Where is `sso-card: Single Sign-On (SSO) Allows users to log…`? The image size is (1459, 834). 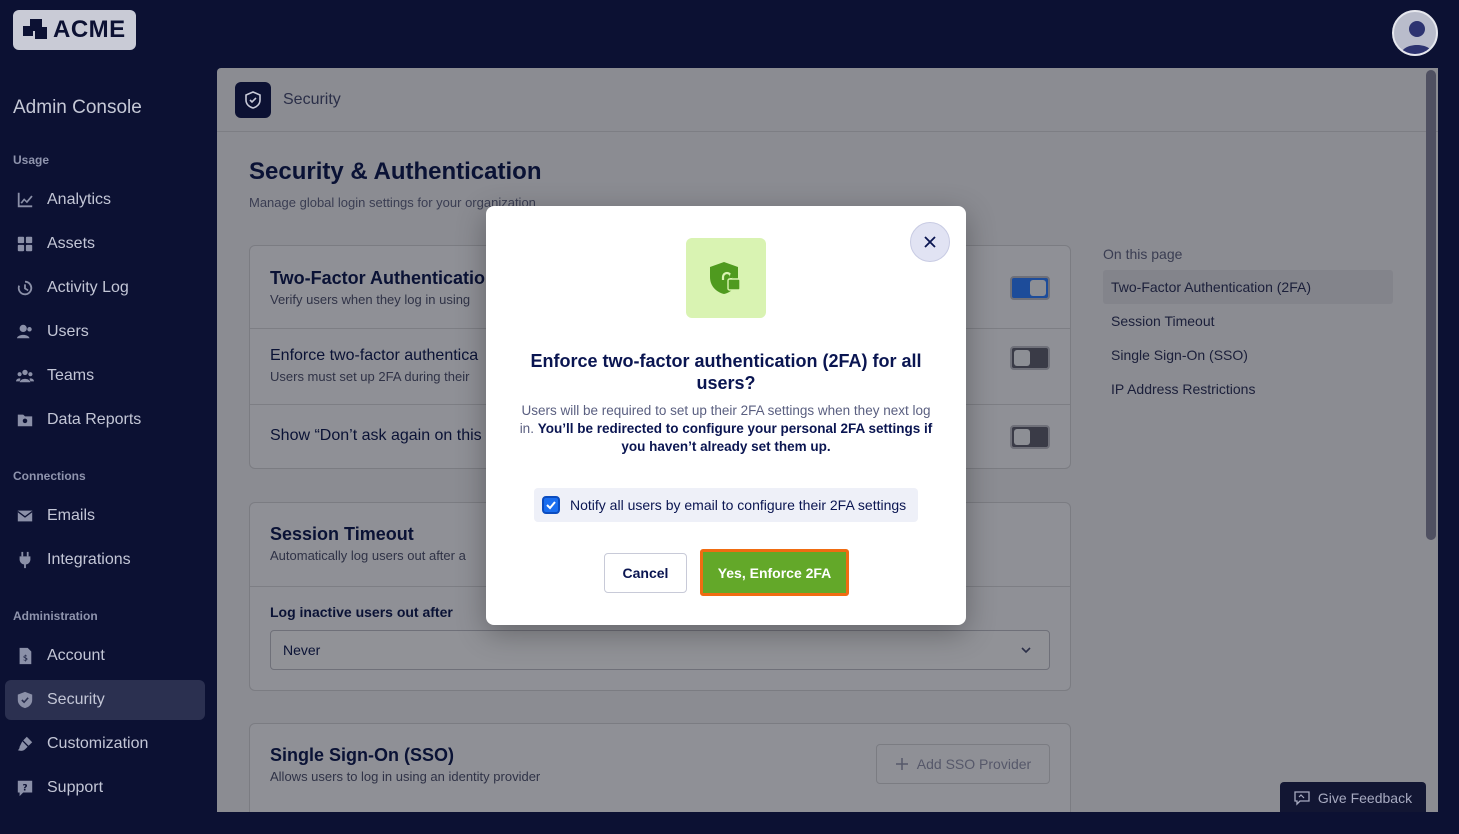 sso-card: Single Sign-On (SSO) Allows users to log… is located at coordinates (660, 767).